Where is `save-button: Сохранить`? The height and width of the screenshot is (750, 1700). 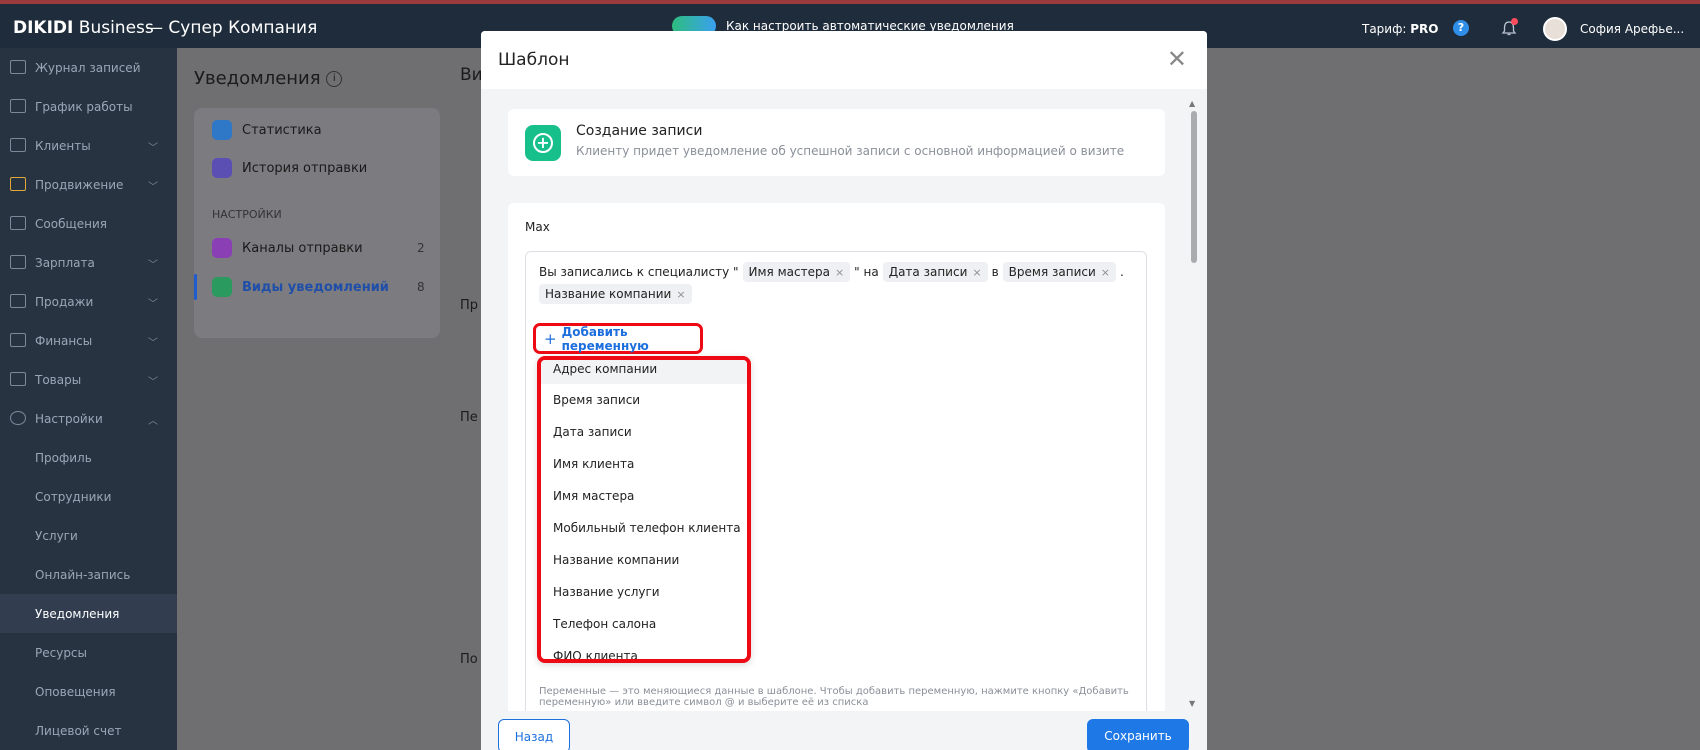
save-button: Сохранить is located at coordinates (1138, 734).